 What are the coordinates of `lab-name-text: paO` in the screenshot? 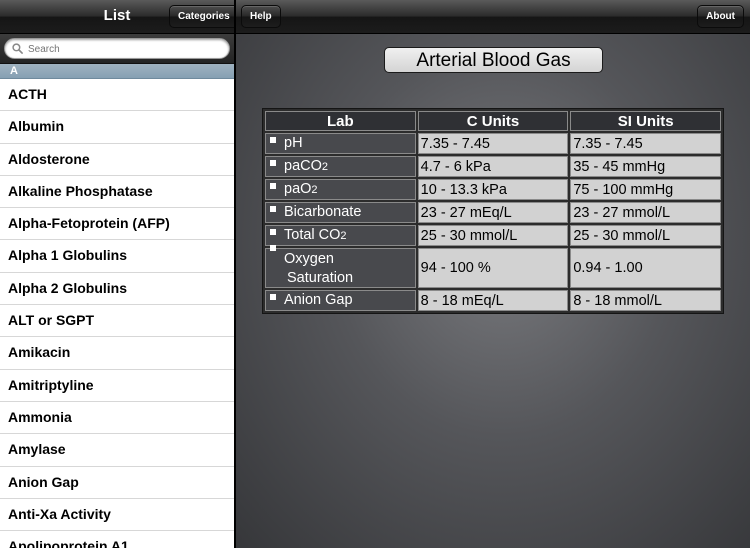 It's located at (298, 189).